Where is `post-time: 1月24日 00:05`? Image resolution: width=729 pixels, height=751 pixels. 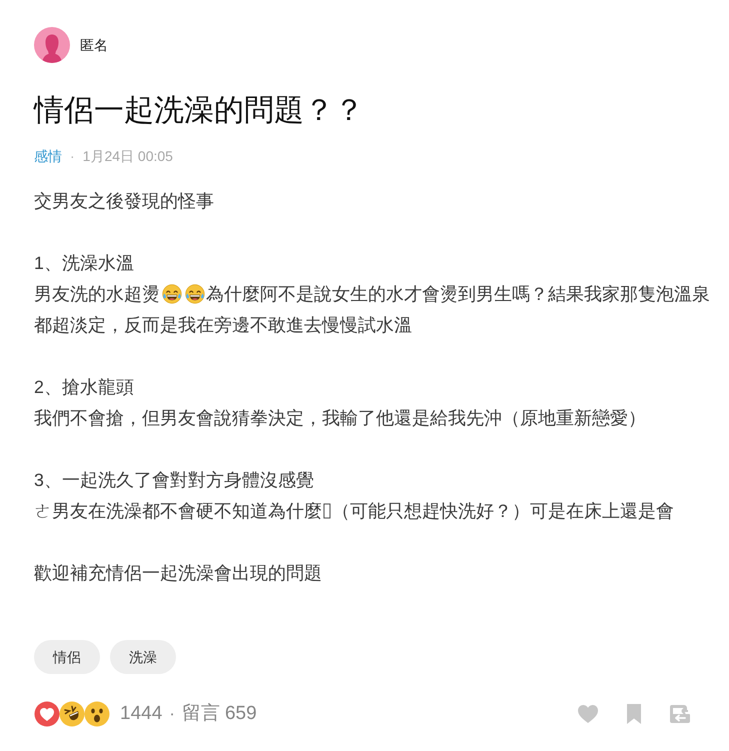
post-time: 1月24日 00:05 is located at coordinates (127, 156).